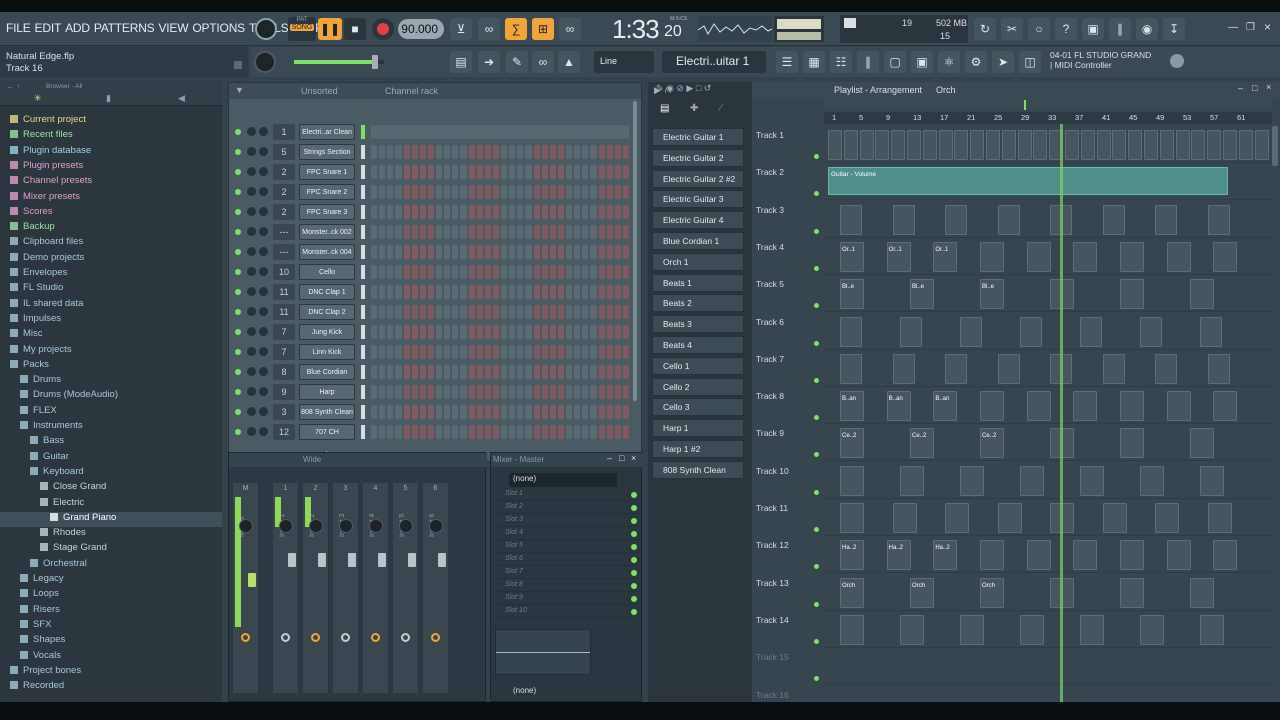  What do you see at coordinates (111, 519) in the screenshot?
I see `browser-item: Grand Piano` at bounding box center [111, 519].